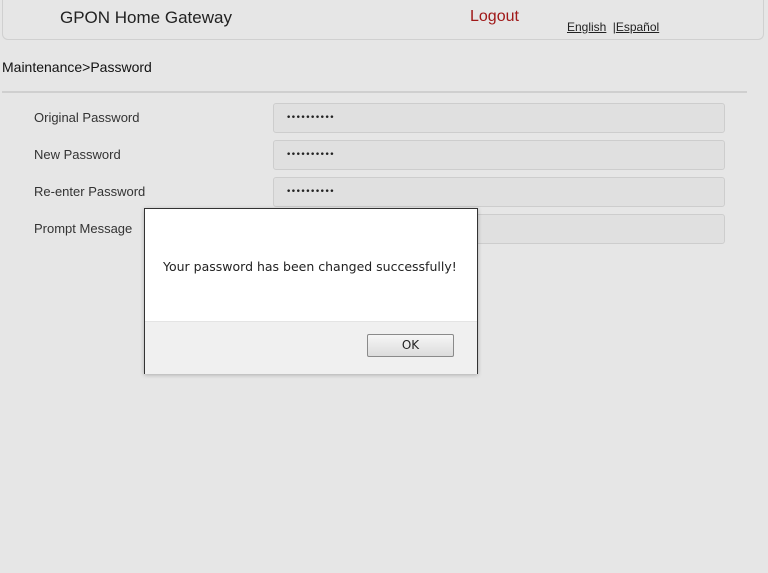 The image size is (768, 573). I want to click on original-password-input: ••••••••••, so click(499, 118).